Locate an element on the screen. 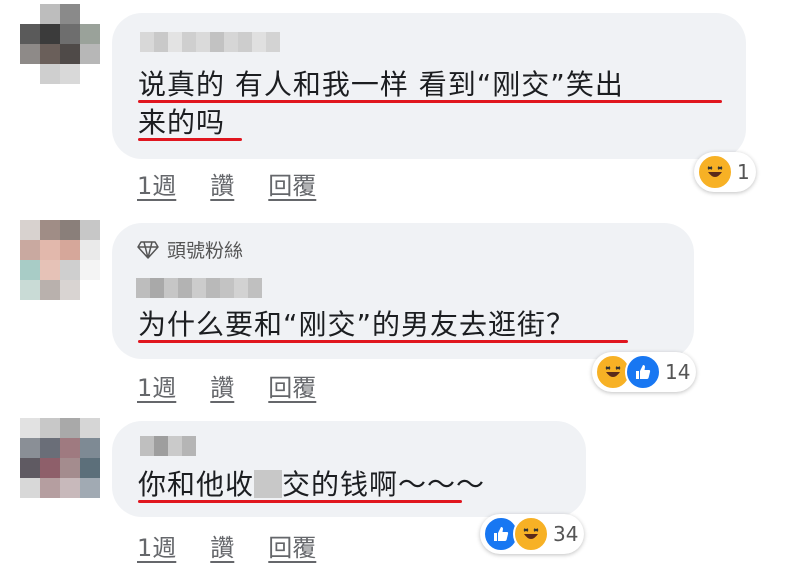  reaction-count: 34 is located at coordinates (566, 534).